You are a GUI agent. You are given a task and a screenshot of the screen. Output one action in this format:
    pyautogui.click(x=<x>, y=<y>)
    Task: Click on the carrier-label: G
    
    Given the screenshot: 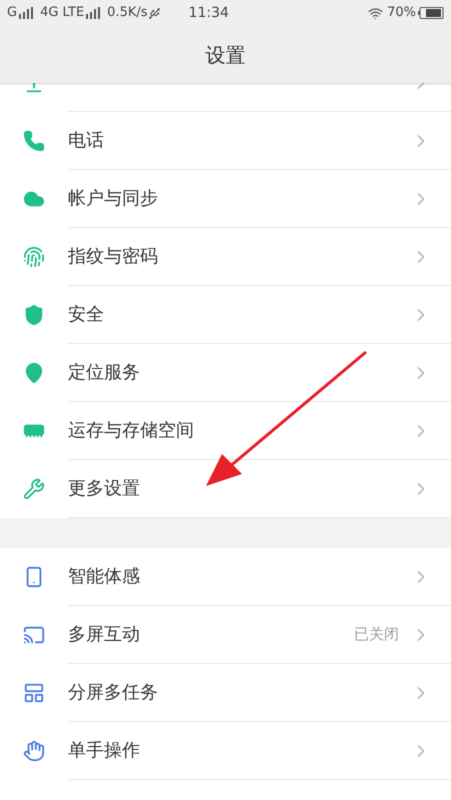 What is the action you would take?
    pyautogui.click(x=12, y=13)
    